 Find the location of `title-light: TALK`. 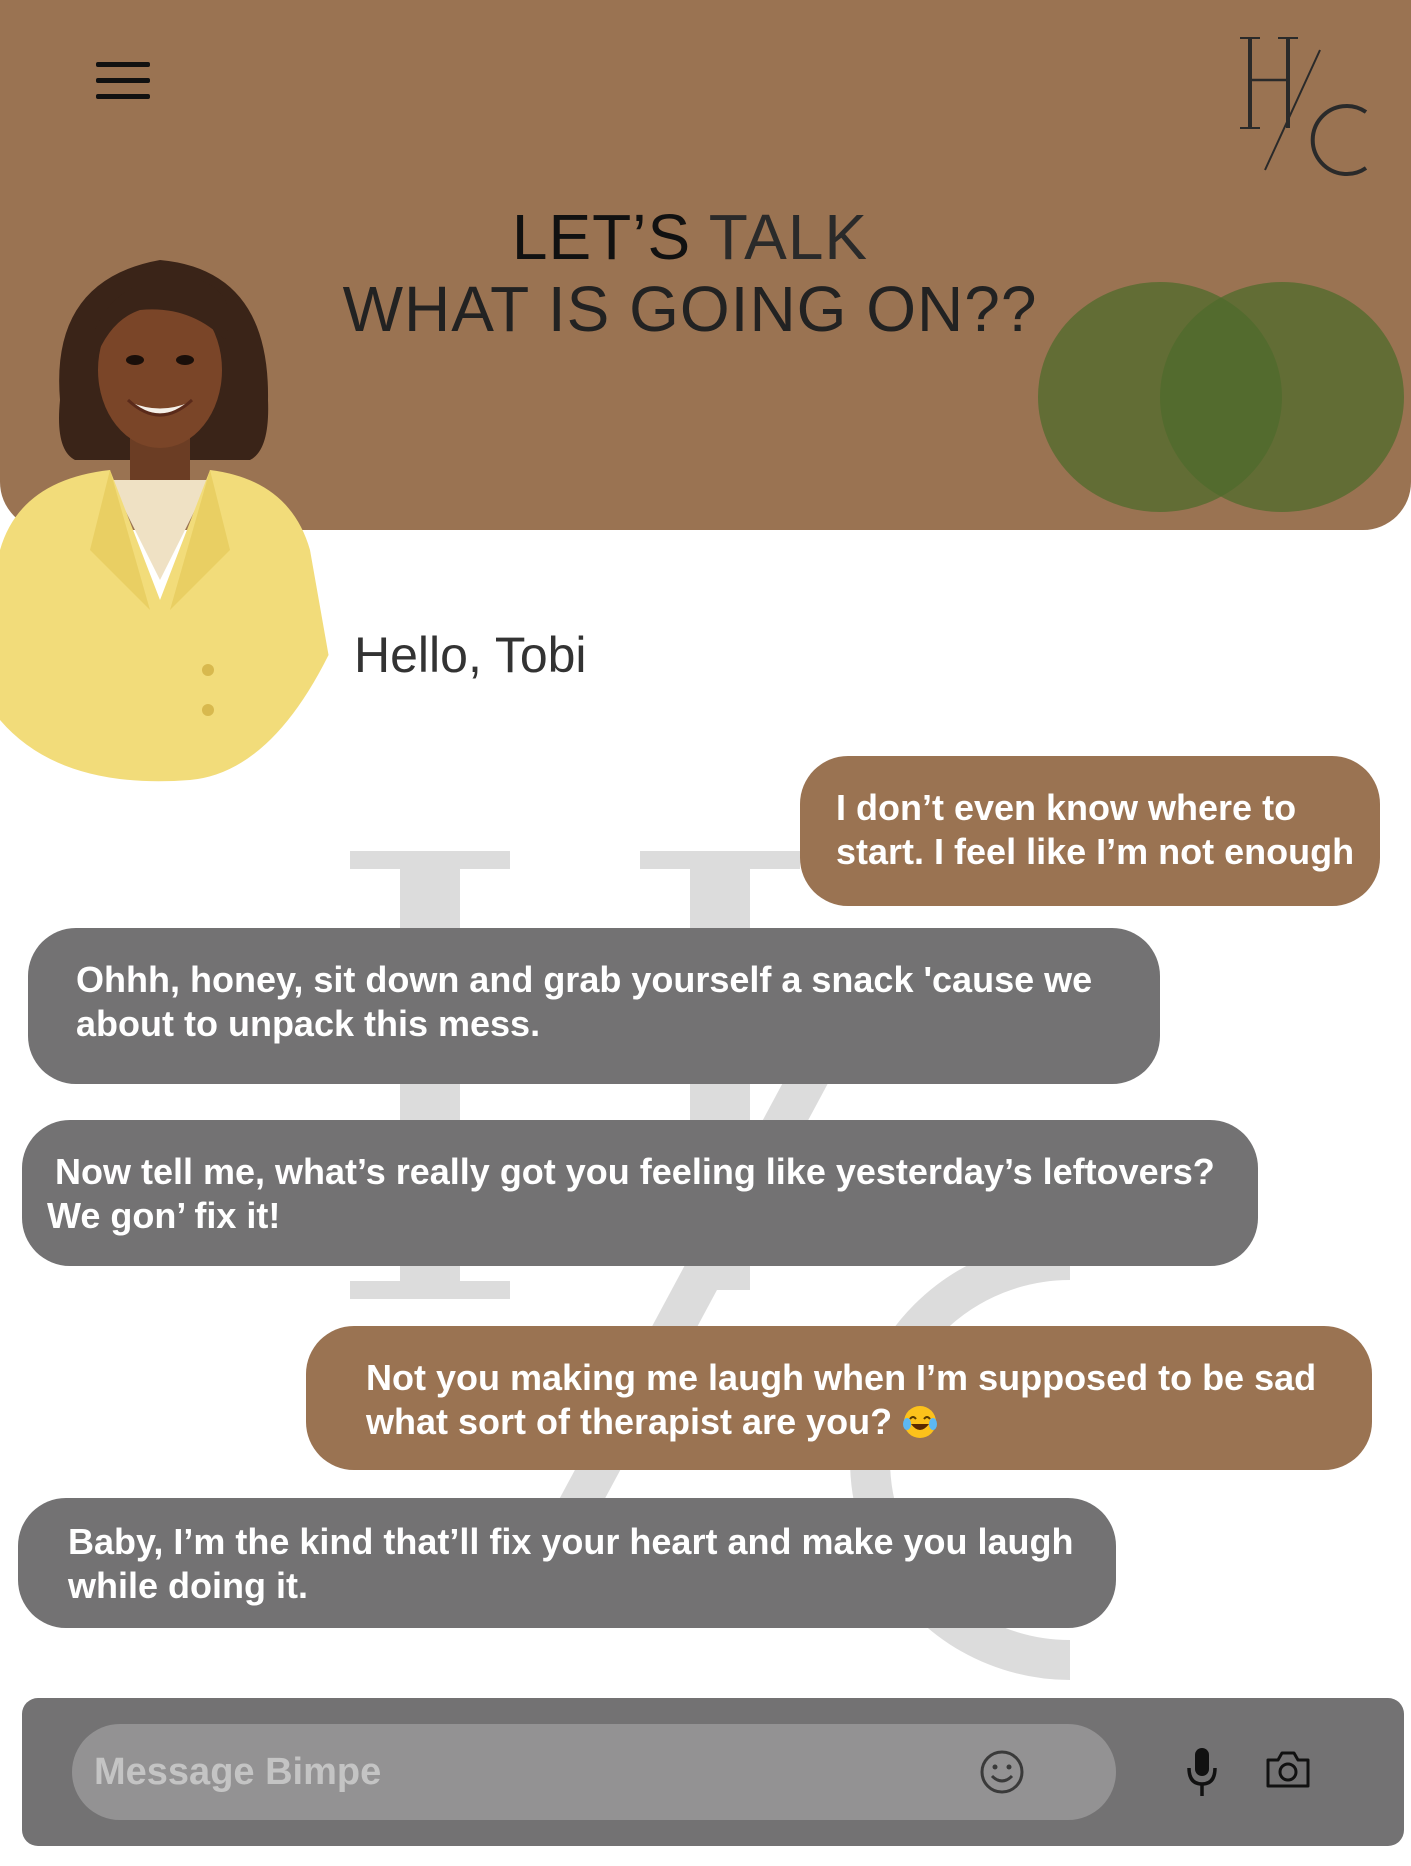

title-light: TALK is located at coordinates (780, 237).